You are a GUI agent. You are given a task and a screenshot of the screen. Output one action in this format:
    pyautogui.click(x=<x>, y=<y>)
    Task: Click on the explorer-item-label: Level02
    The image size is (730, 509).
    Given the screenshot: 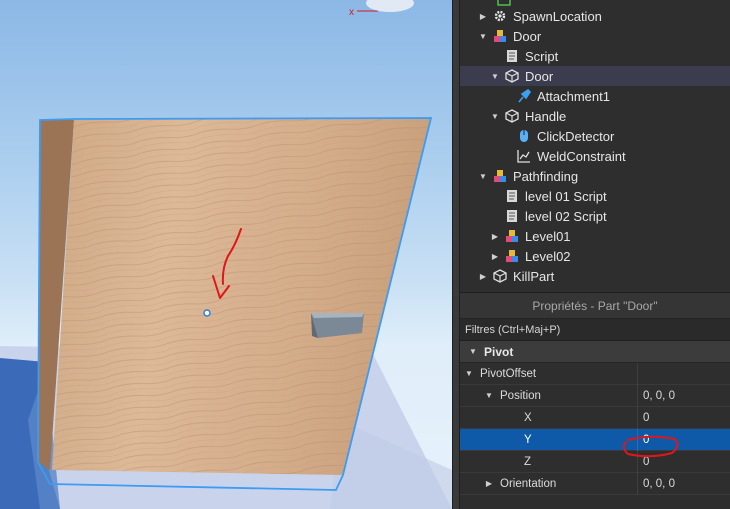 What is the action you would take?
    pyautogui.click(x=548, y=256)
    